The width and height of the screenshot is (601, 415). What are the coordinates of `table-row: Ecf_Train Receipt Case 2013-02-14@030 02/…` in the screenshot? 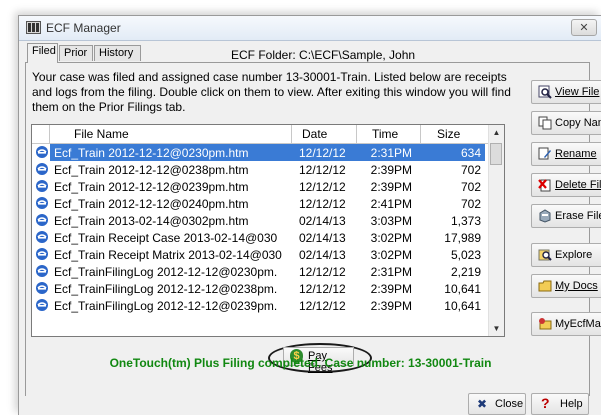 It's located at (261, 237).